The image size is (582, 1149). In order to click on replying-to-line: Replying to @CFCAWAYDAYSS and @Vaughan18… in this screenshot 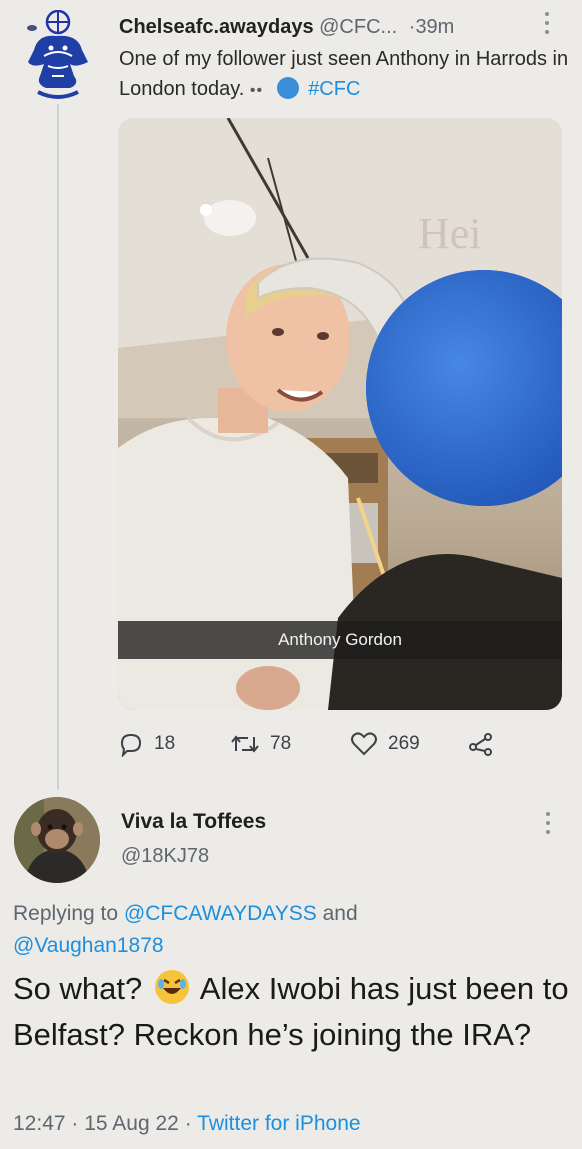, I will do `click(283, 930)`.